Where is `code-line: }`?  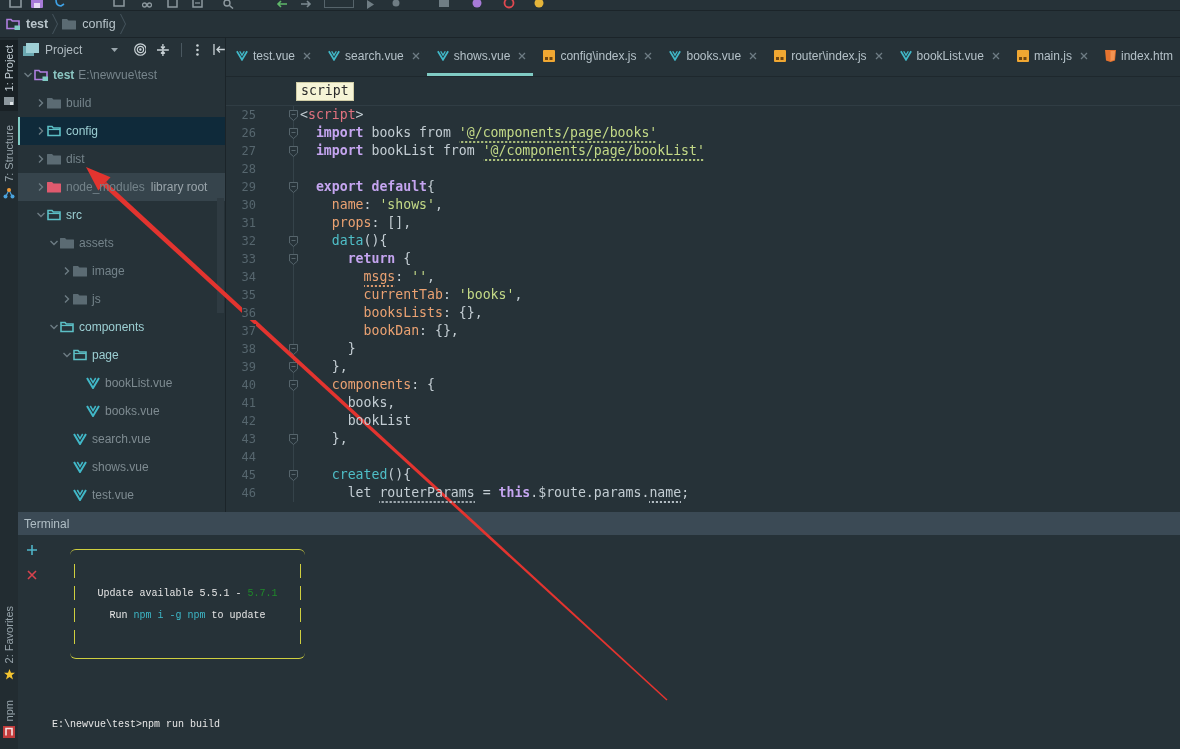 code-line: } is located at coordinates (351, 349).